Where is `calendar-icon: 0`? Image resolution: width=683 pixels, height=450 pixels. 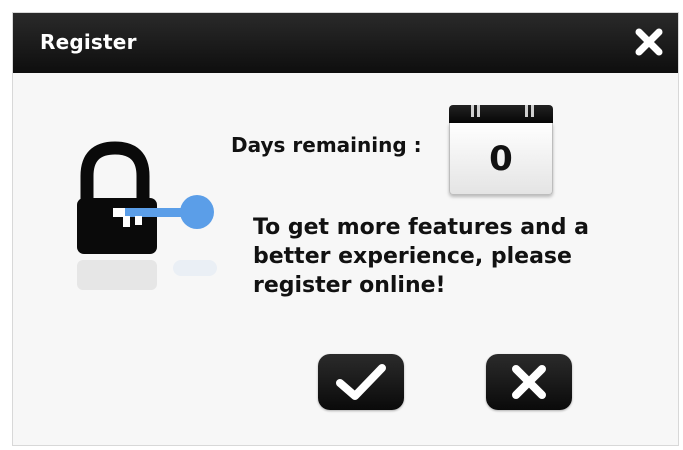
calendar-icon: 0 is located at coordinates (501, 150).